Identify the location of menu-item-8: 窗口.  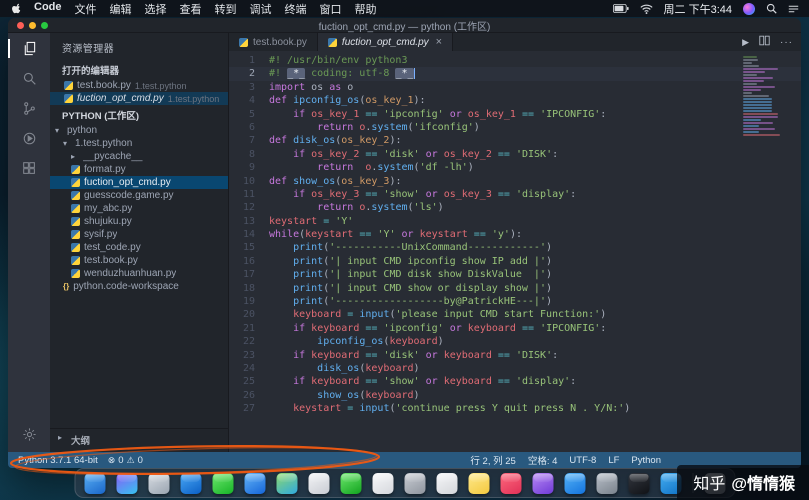
(331, 9).